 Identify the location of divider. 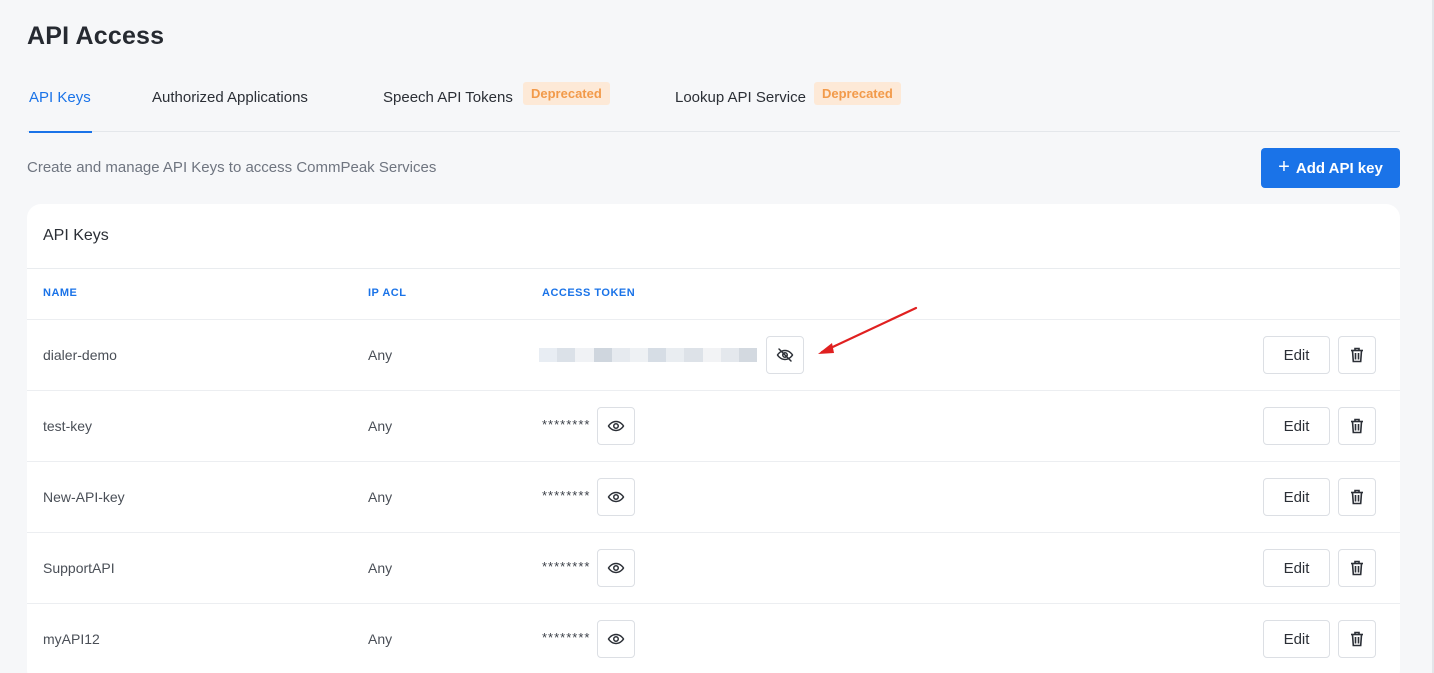
(713, 268).